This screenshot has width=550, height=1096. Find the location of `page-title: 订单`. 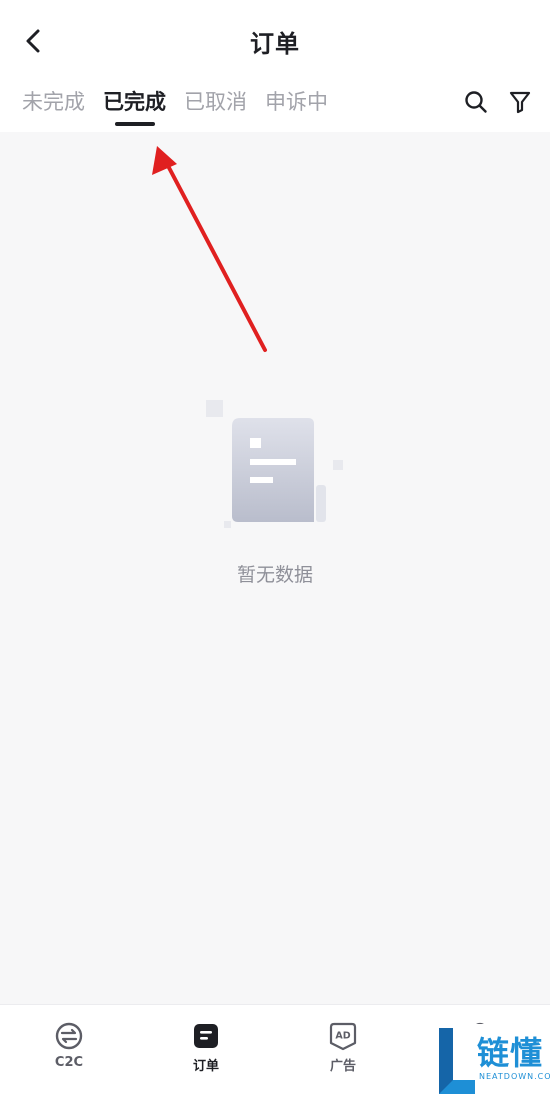

page-title: 订单 is located at coordinates (275, 44).